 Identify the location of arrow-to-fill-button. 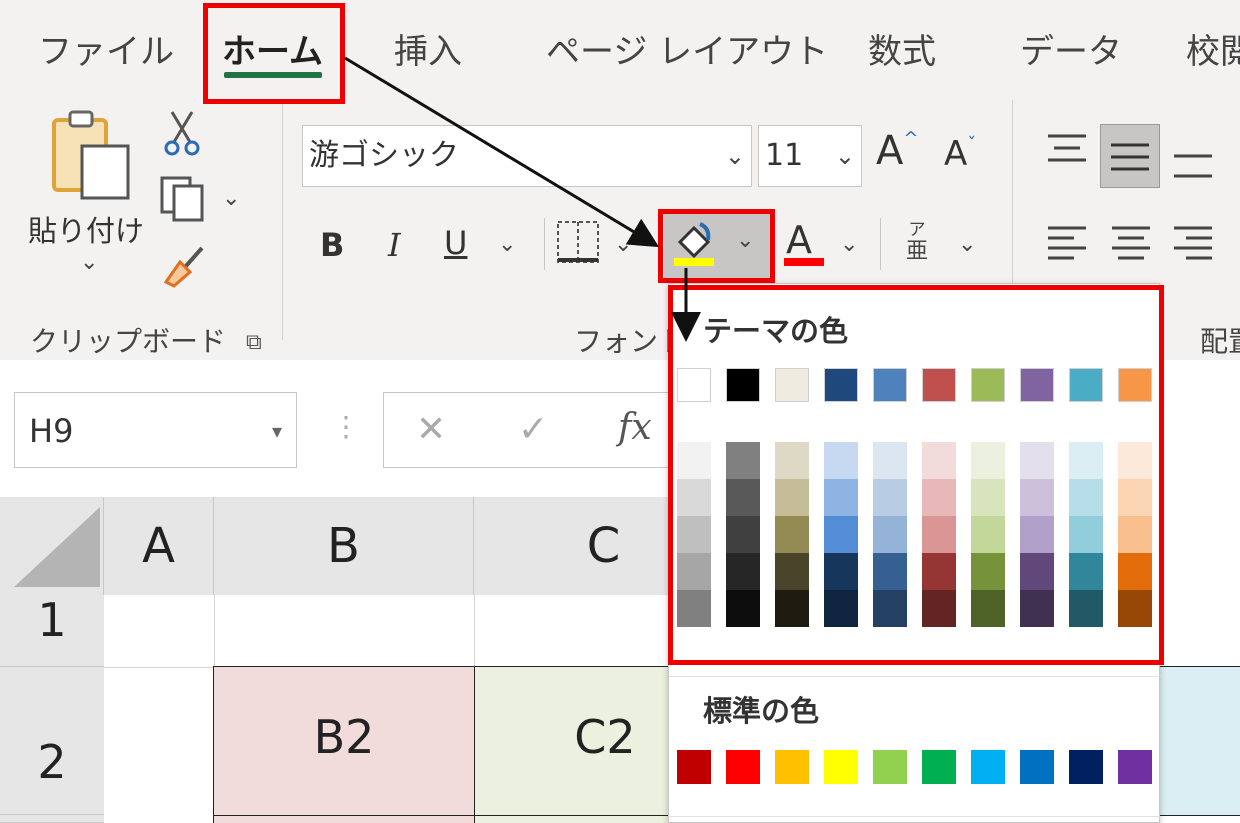
(502, 152).